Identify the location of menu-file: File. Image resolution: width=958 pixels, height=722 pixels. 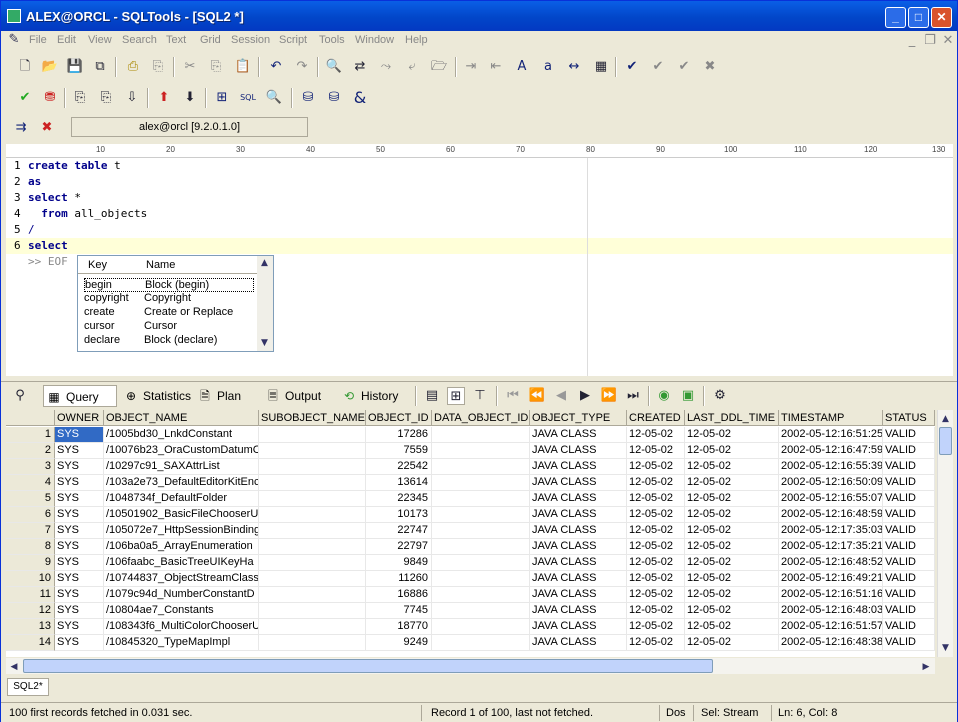
(38, 40).